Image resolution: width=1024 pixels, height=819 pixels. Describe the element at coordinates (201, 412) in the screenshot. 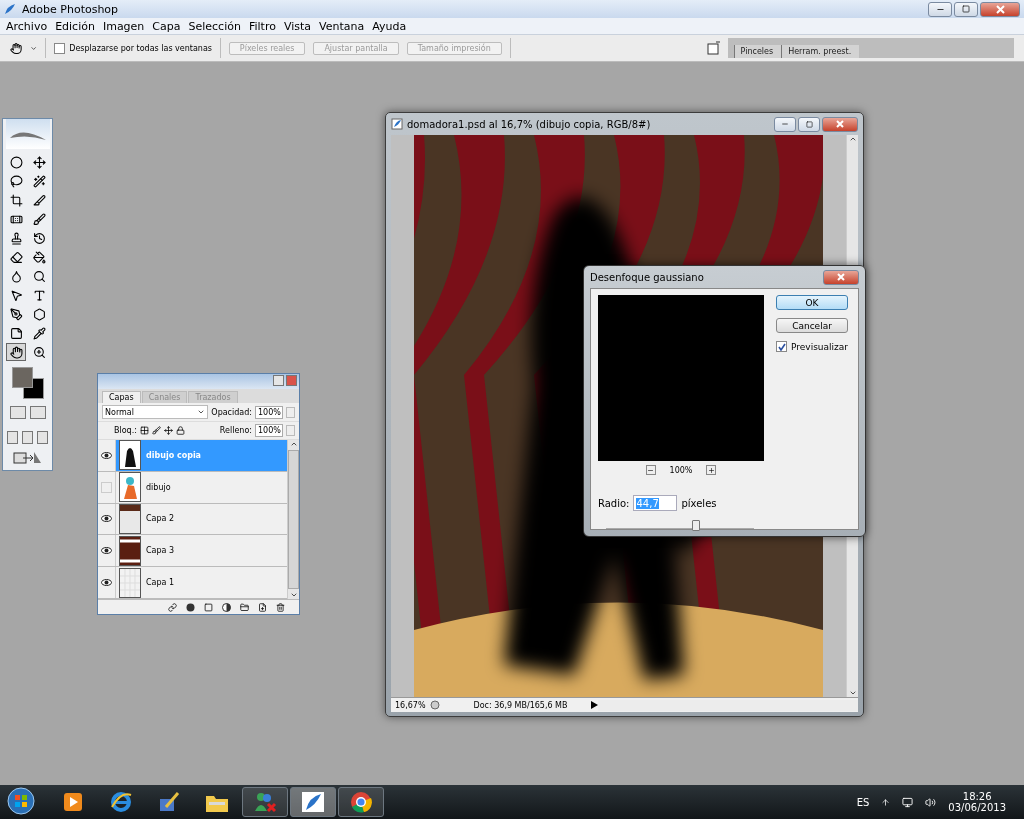

I see `caret-icon` at that location.